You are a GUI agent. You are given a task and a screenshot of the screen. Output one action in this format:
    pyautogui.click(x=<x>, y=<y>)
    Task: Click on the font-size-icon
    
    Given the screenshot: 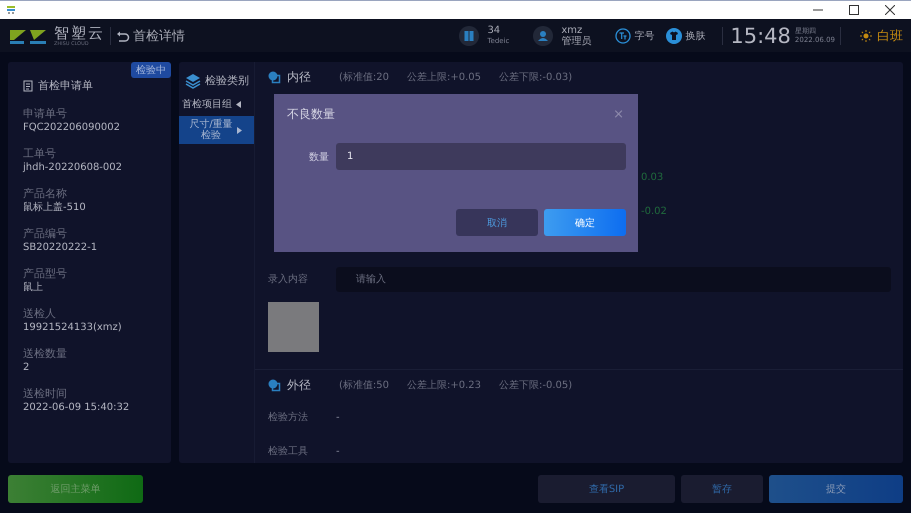 What is the action you would take?
    pyautogui.click(x=623, y=36)
    